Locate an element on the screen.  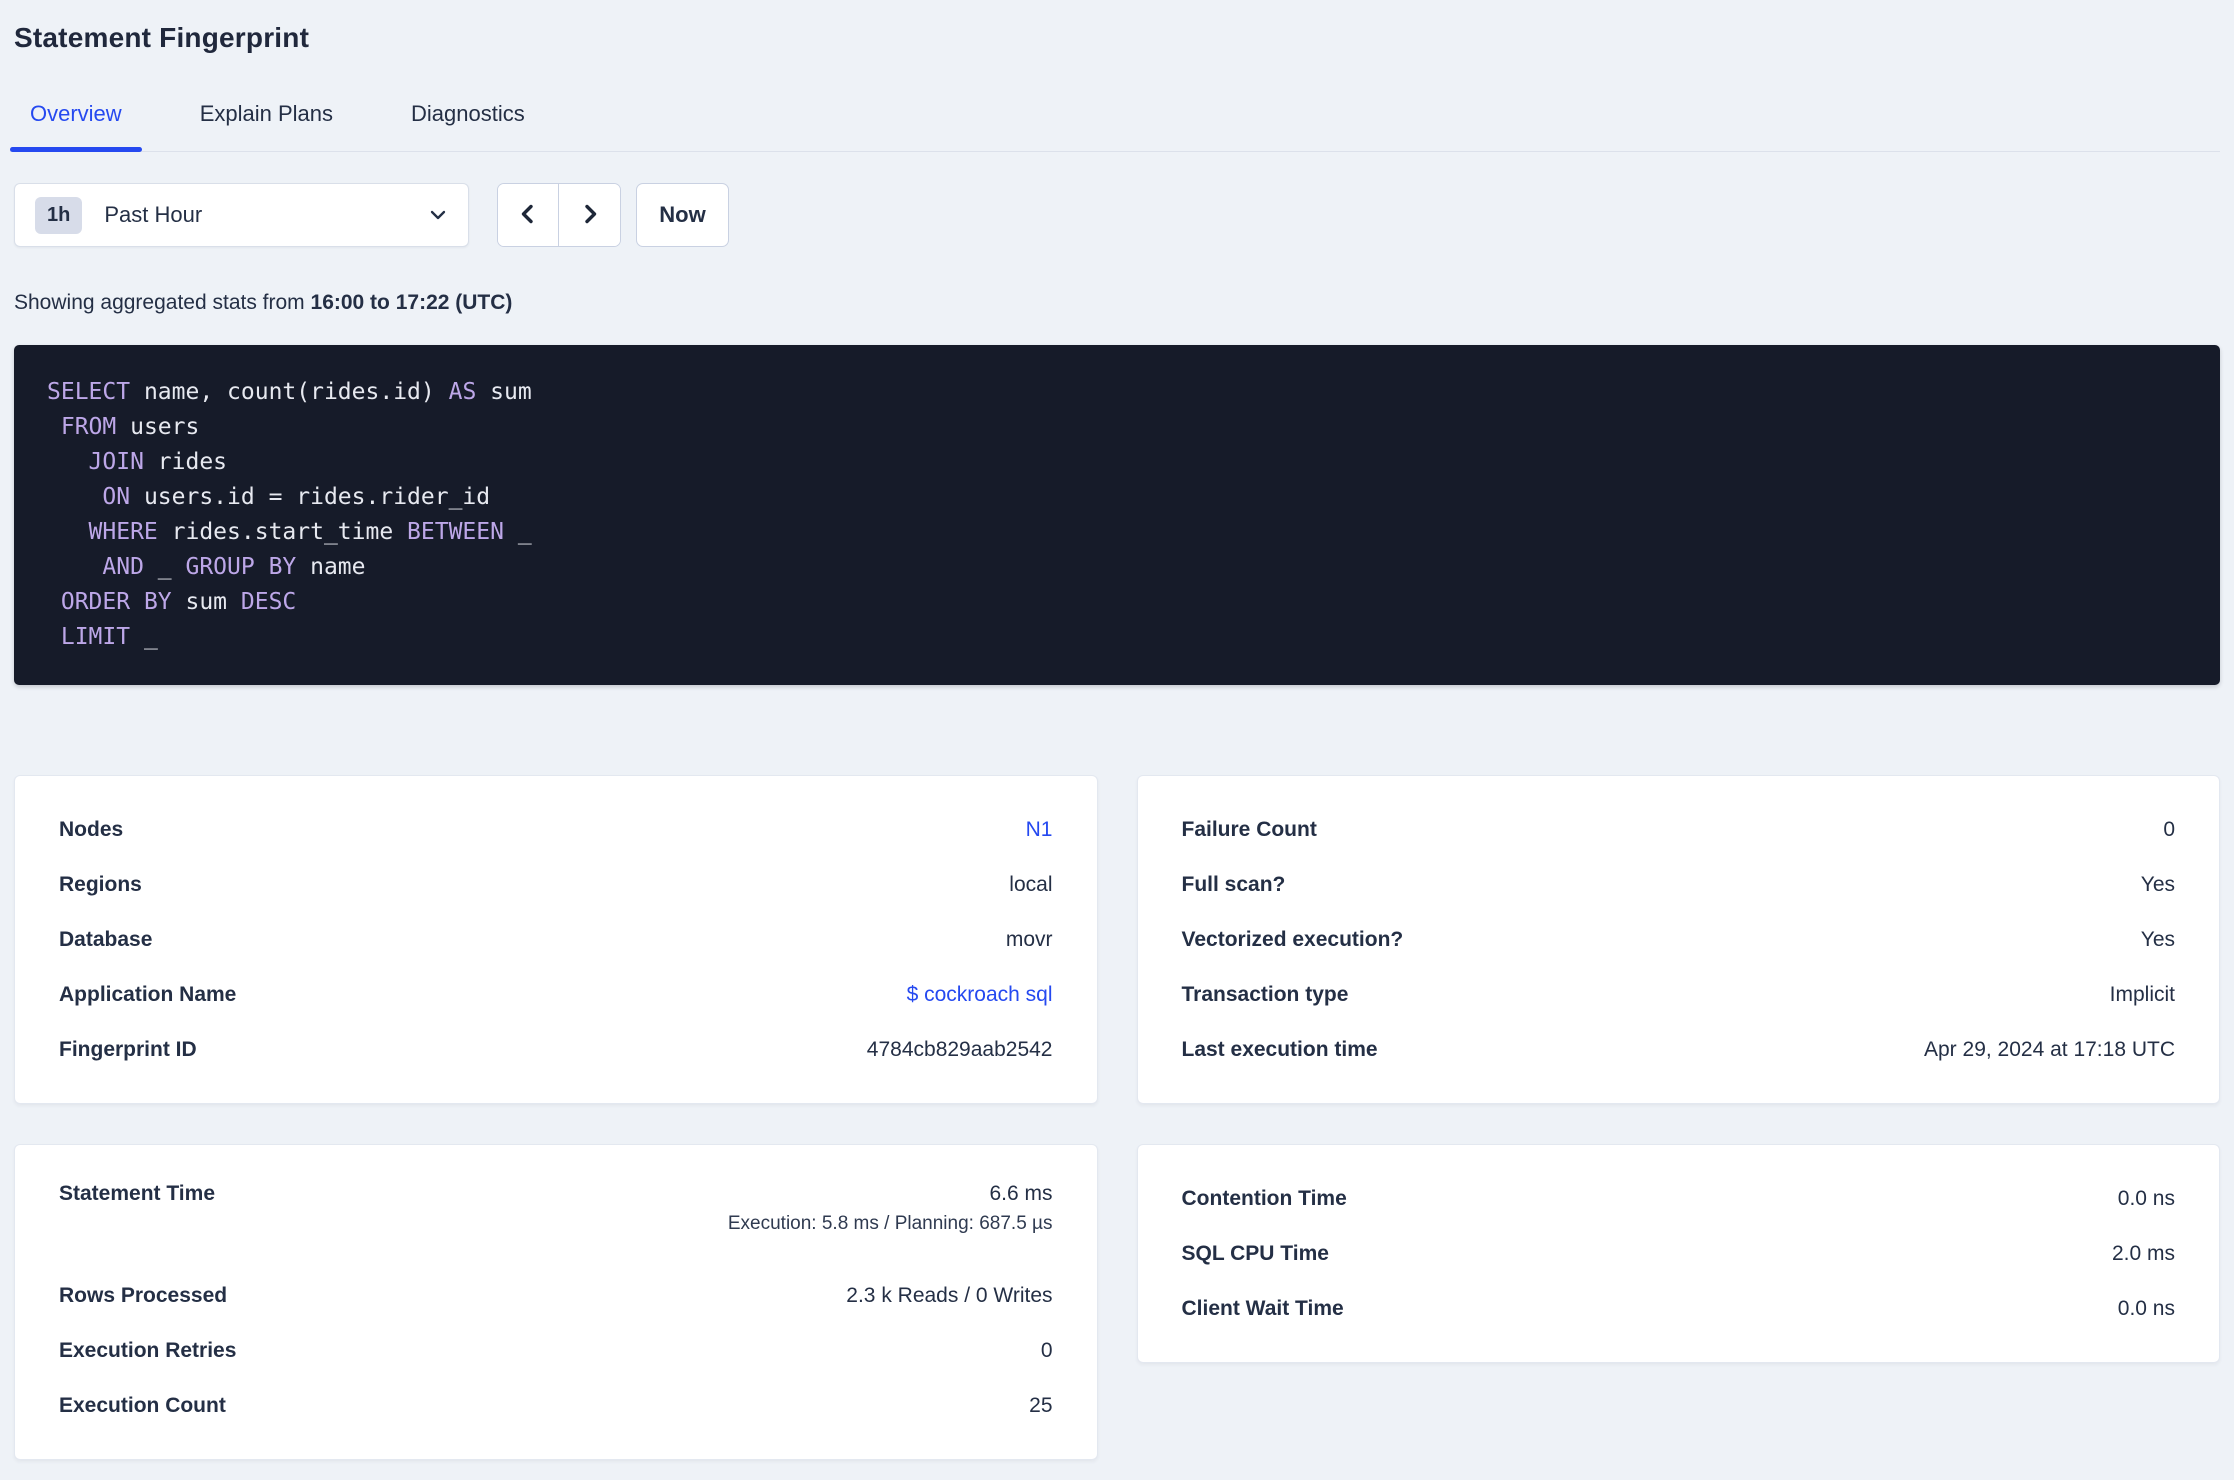
tab-diagnostics: Diagnostics is located at coordinates (468, 125).